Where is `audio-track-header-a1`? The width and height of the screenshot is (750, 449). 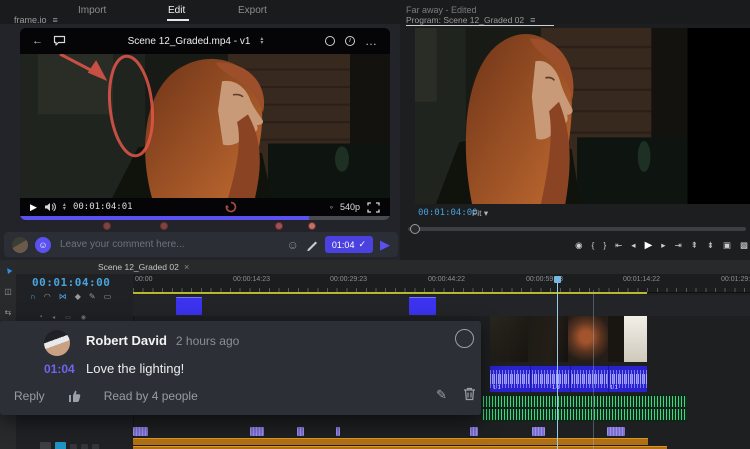
audio-track-header-a1 is located at coordinates (69, 445).